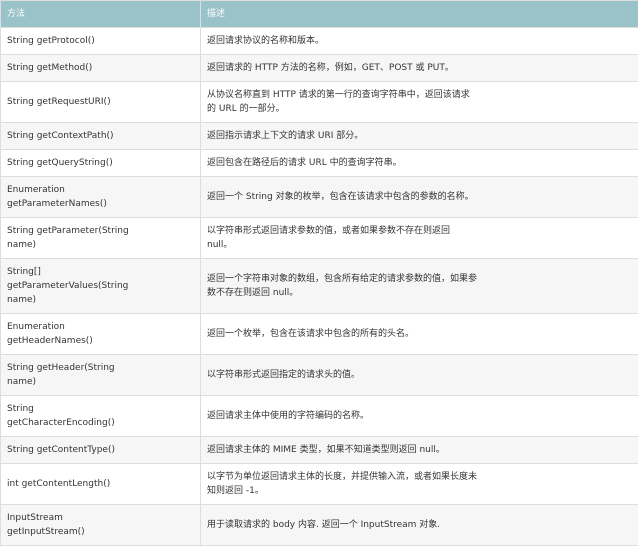  What do you see at coordinates (100, 334) in the screenshot?
I see `method-cell: Enumeration getHeaderNames()` at bounding box center [100, 334].